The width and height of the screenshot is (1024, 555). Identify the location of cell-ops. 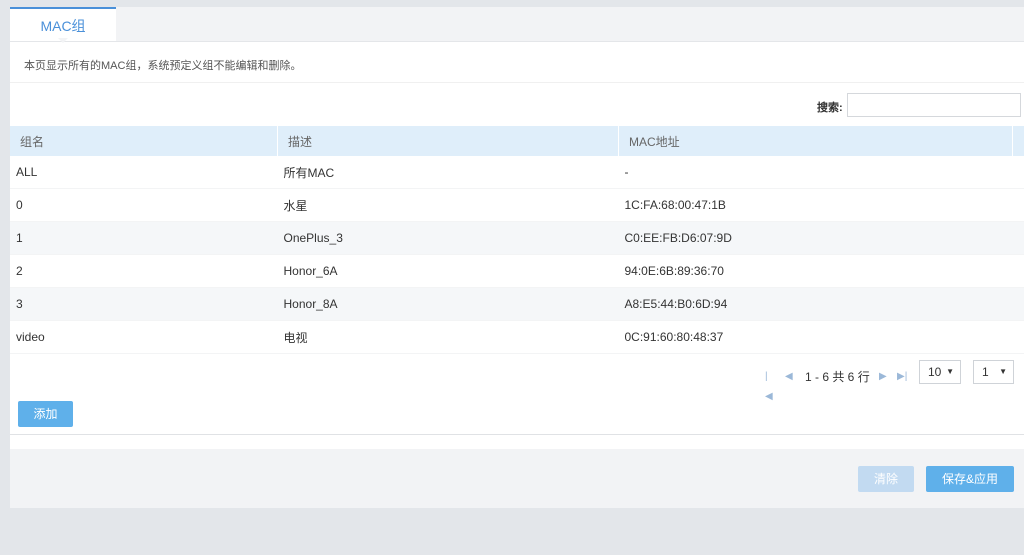
(1018, 172).